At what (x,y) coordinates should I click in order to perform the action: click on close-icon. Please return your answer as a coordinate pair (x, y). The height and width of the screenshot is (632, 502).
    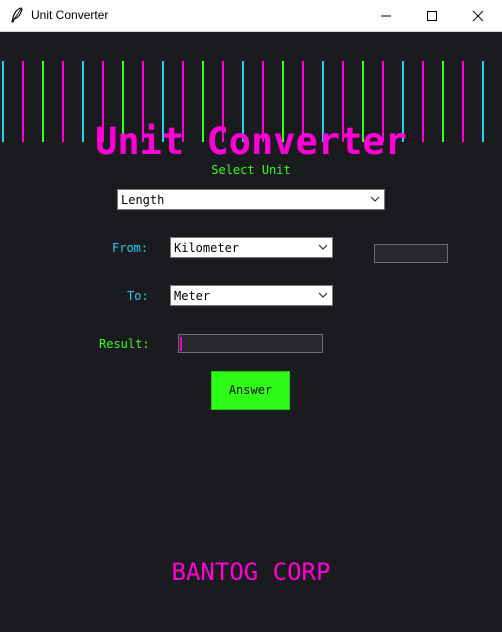
    Looking at the image, I should click on (478, 16).